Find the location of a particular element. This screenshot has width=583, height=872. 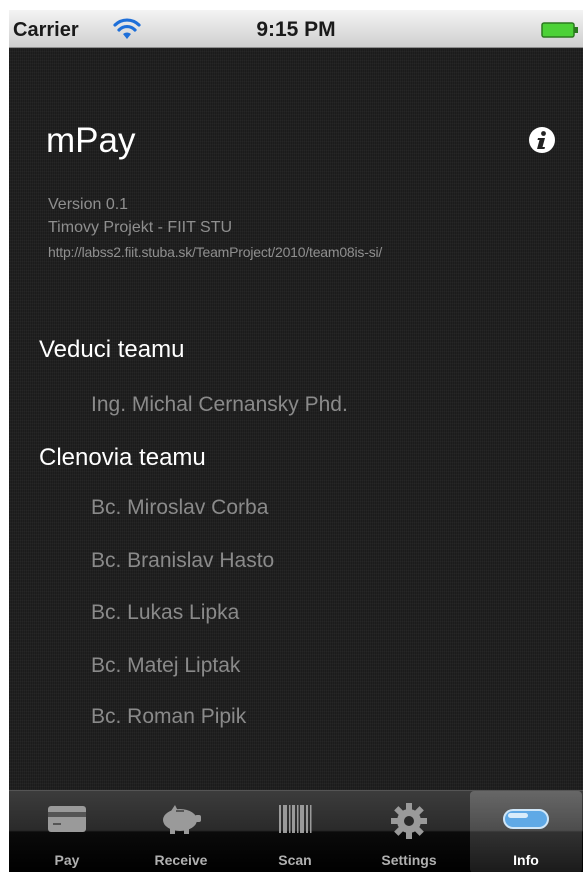

leader-section-title: Veduci teamu is located at coordinates (112, 349).